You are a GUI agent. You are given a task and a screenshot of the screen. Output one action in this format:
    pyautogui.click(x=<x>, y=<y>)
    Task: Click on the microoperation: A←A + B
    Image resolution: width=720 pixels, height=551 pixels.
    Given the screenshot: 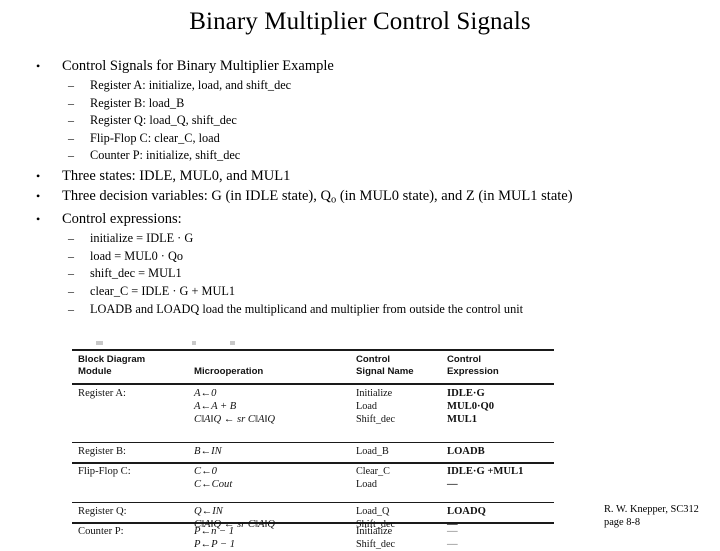 What is the action you would take?
    pyautogui.click(x=215, y=407)
    